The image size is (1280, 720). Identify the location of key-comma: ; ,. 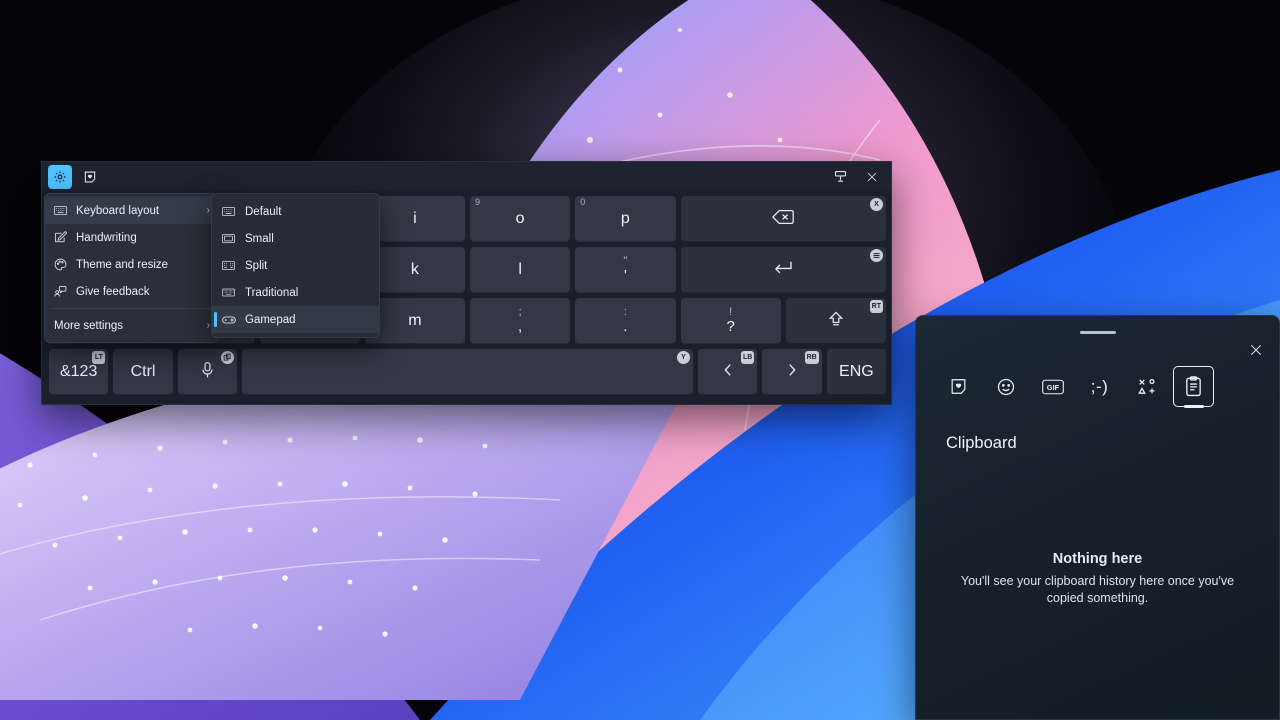
(520, 321).